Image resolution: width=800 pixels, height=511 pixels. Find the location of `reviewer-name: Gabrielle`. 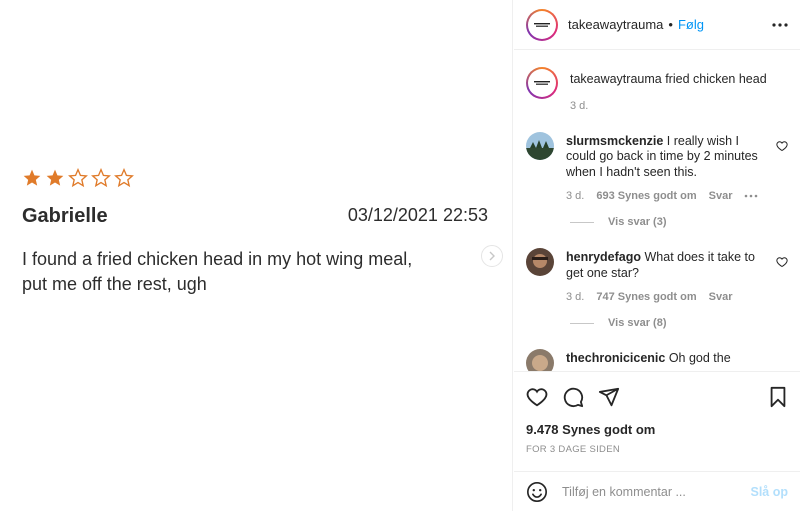

reviewer-name: Gabrielle is located at coordinates (65, 216).